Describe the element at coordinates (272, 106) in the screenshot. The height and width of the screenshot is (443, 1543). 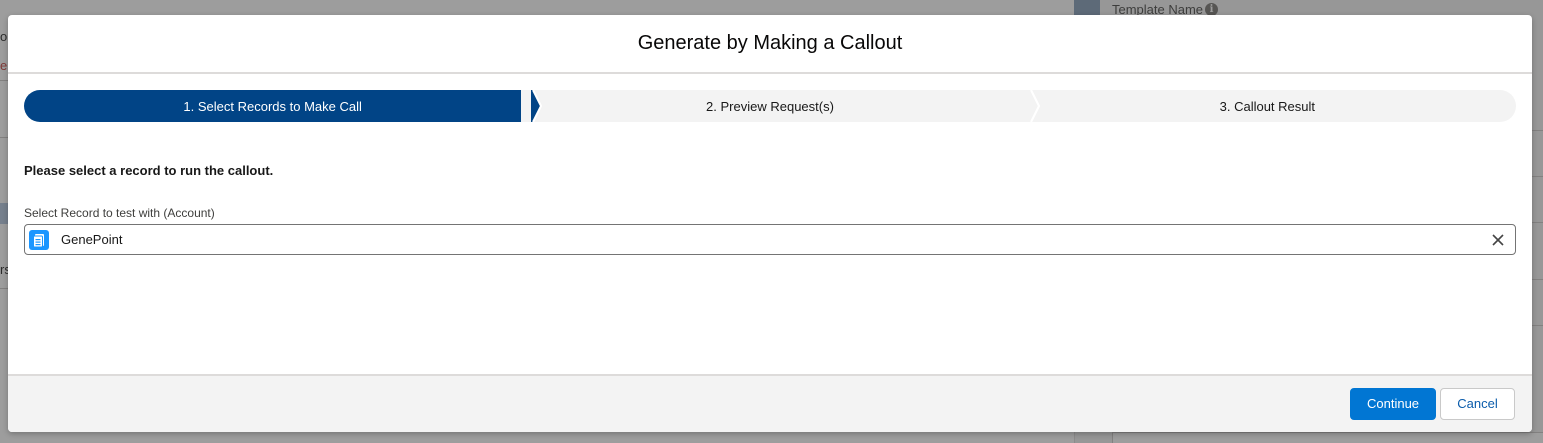
I see `path-step-label: 1. Select Records to Make Call` at that location.